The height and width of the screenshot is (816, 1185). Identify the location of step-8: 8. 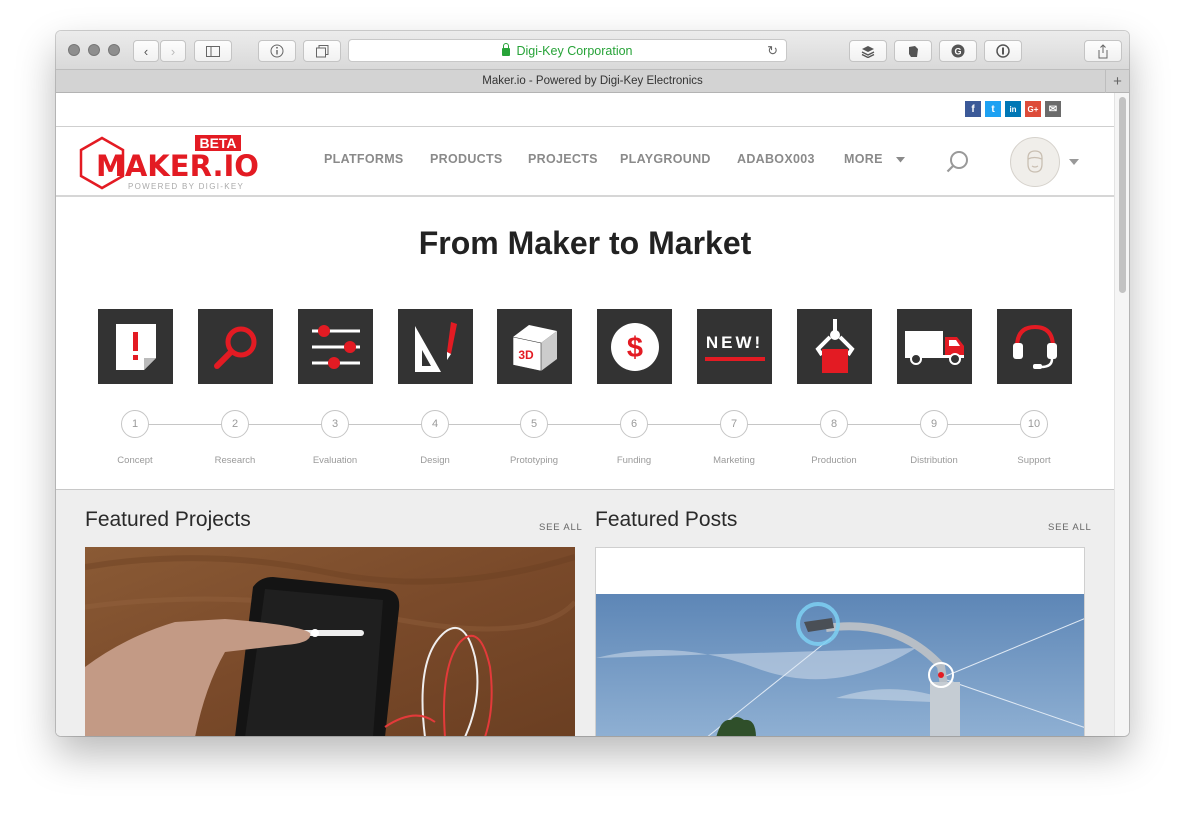
(834, 424).